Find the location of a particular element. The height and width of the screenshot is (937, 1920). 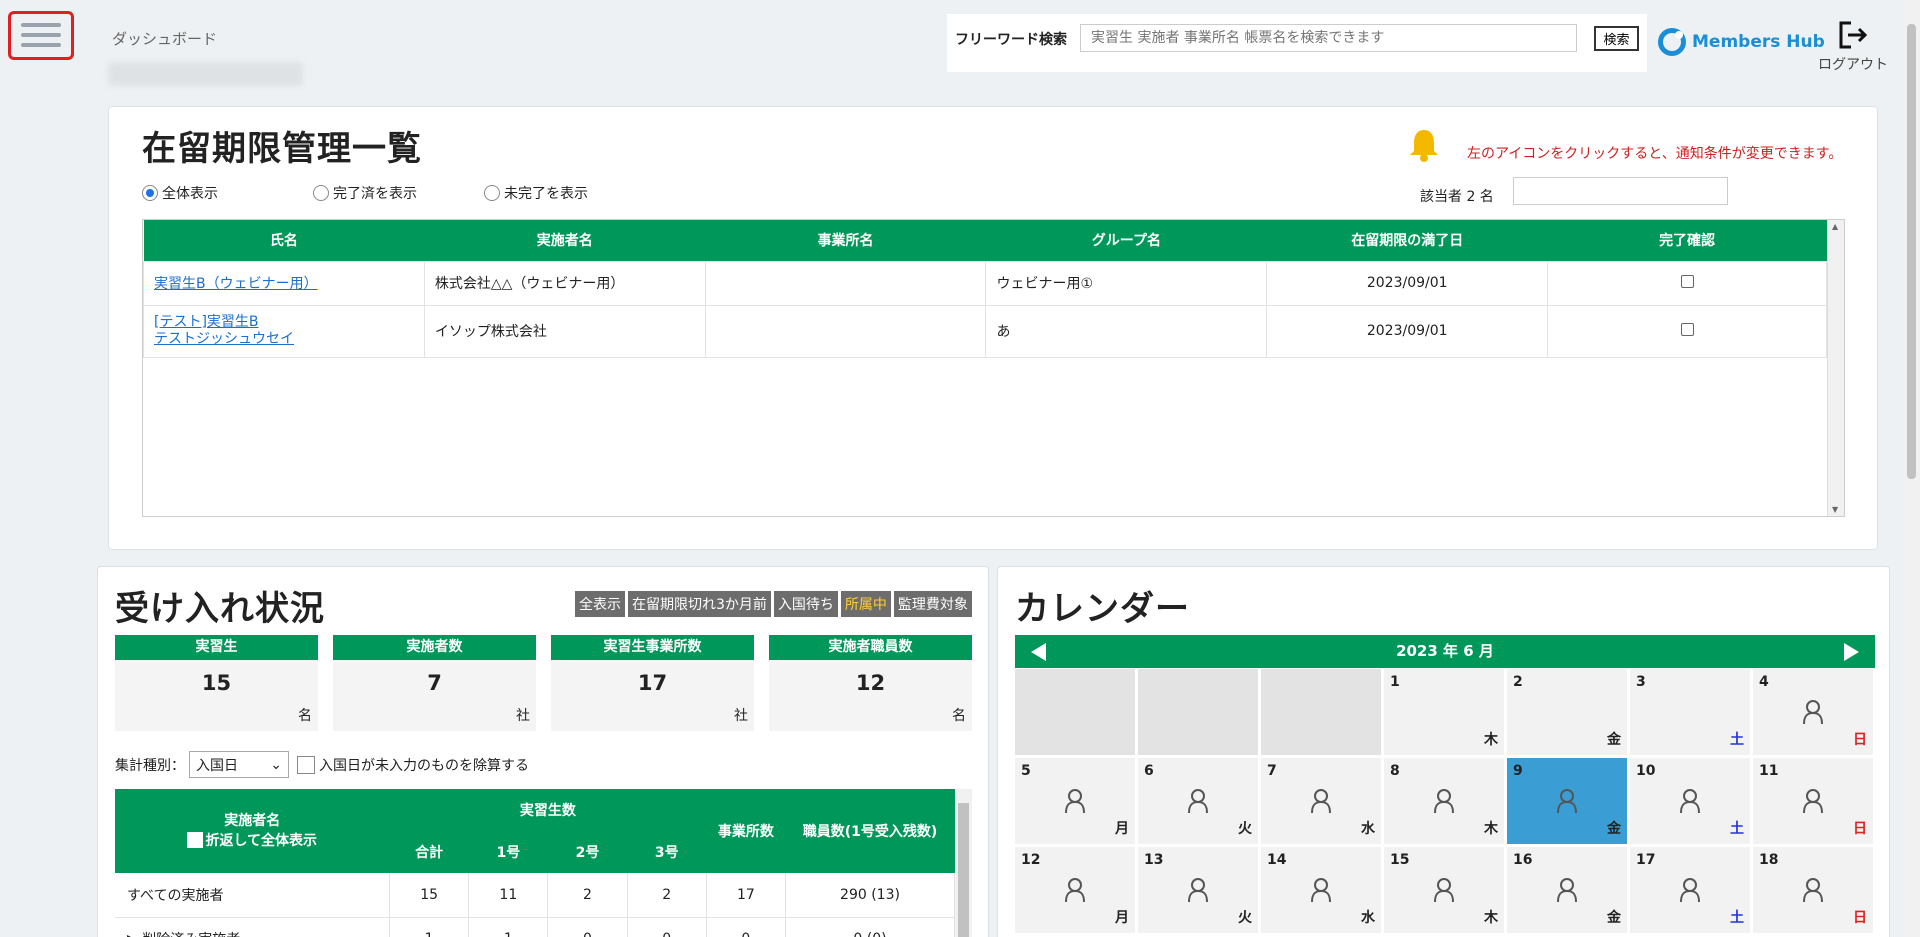

cell-org: イソップ株式会社 is located at coordinates (564, 331).